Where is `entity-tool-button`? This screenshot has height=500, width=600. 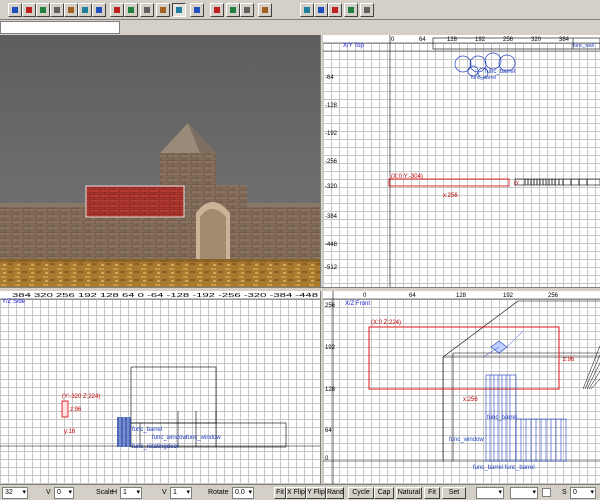
entity-tool-button is located at coordinates (147, 10).